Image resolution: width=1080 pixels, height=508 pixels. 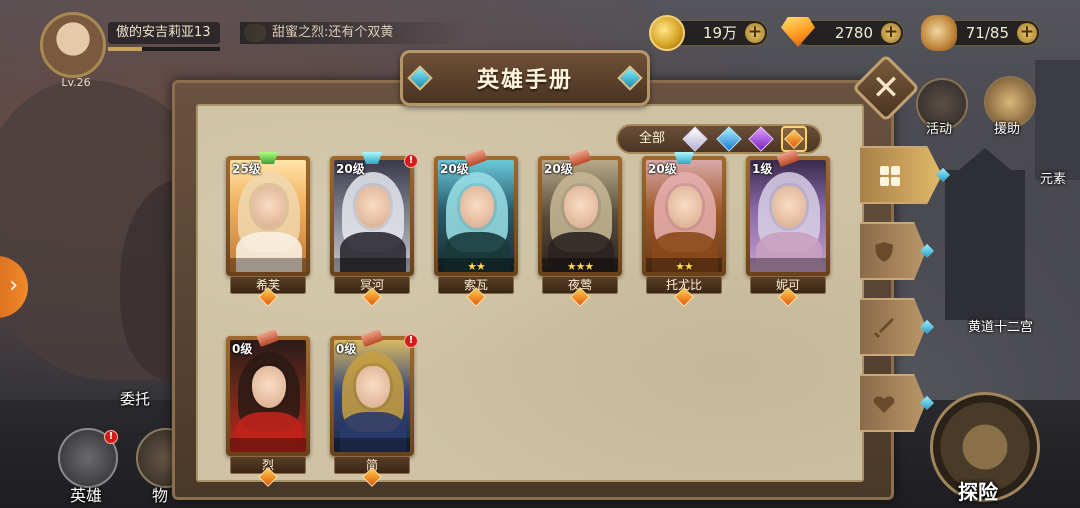 I want to click on item-nav-label: 物, so click(x=160, y=495).